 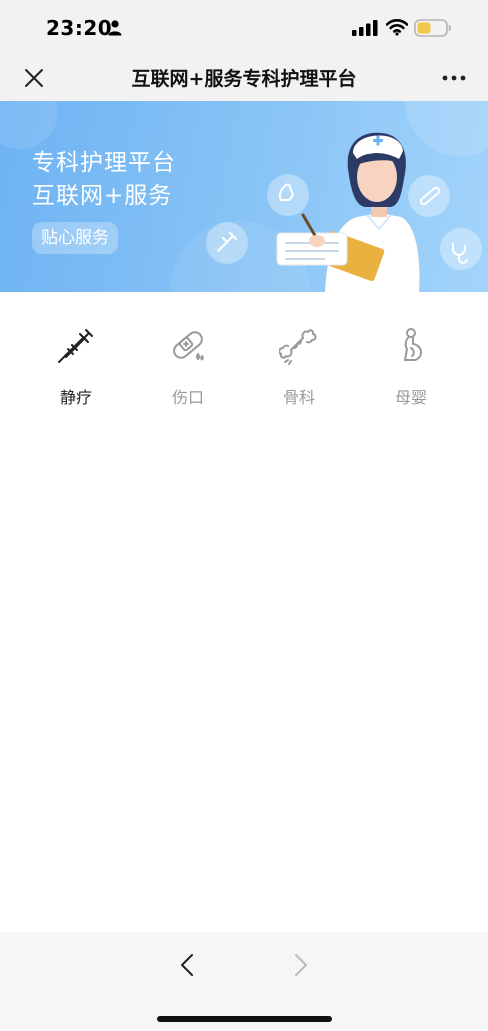 I want to click on syringe-icon, so click(x=75, y=346).